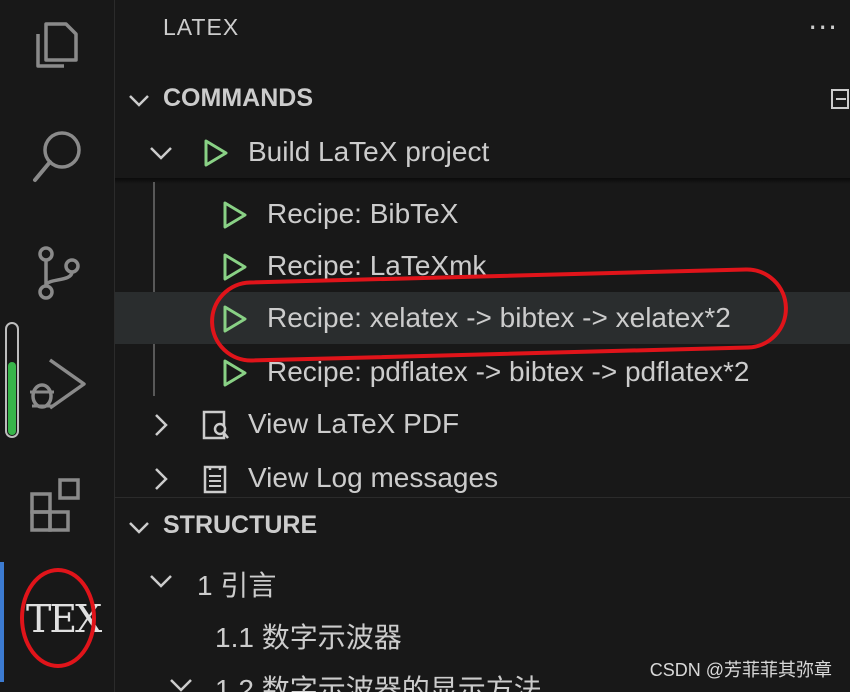 The image size is (850, 692). What do you see at coordinates (378, 683) in the screenshot?
I see `structure-item-label: 1.2 数字示波器的显示方法` at bounding box center [378, 683].